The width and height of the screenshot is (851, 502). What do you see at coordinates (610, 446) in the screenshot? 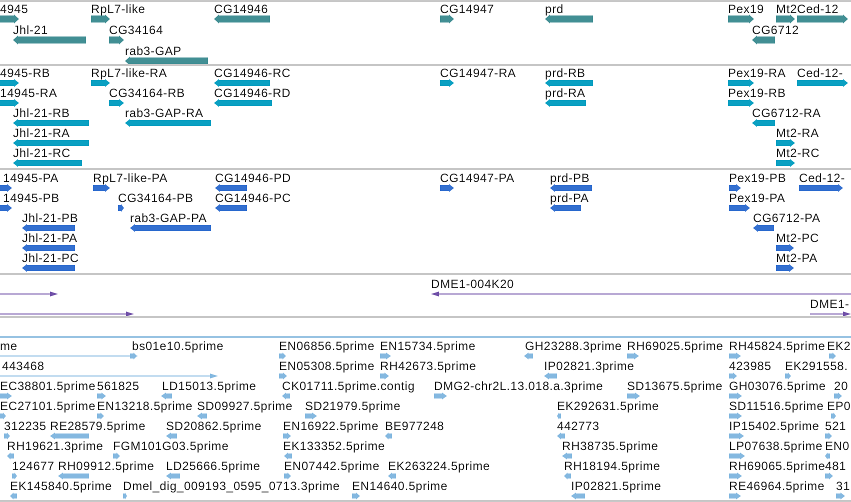
I see `feature-label: RH38735.5prime` at bounding box center [610, 446].